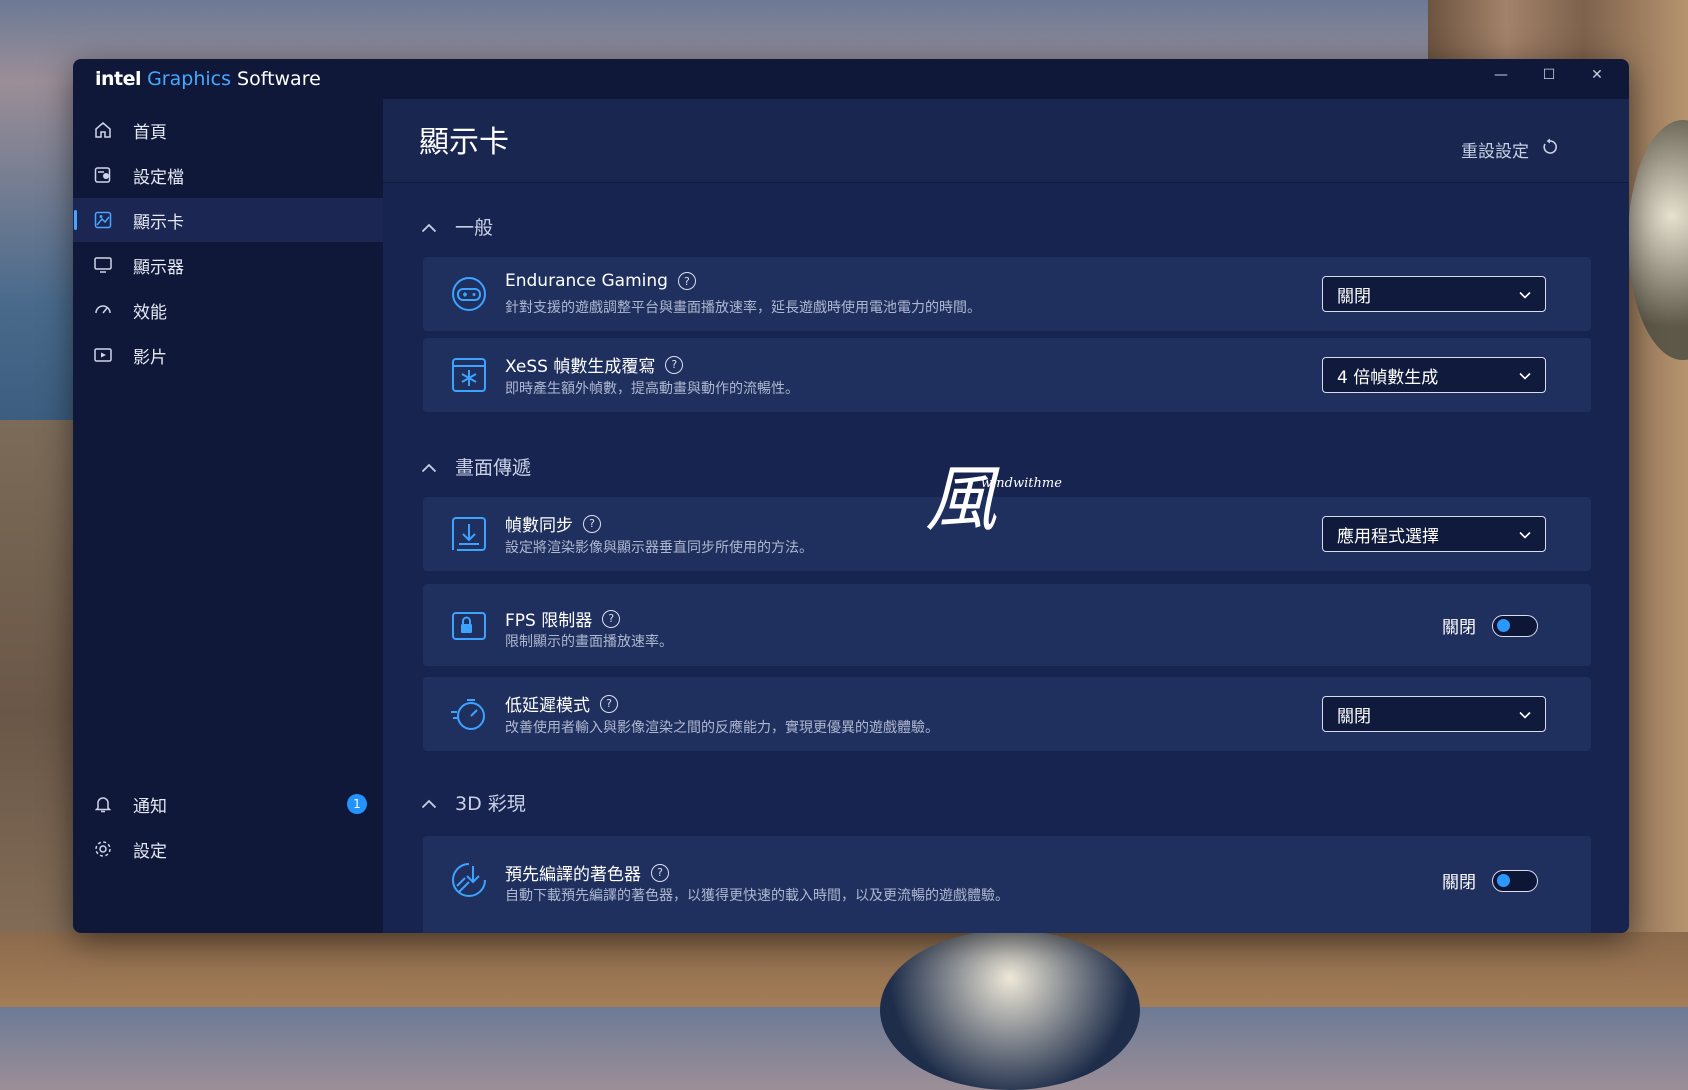  Describe the element at coordinates (659, 548) in the screenshot. I see `frame-sync-desc: 設定將渲染影像與顯示器垂直同步所使用的方法。` at that location.